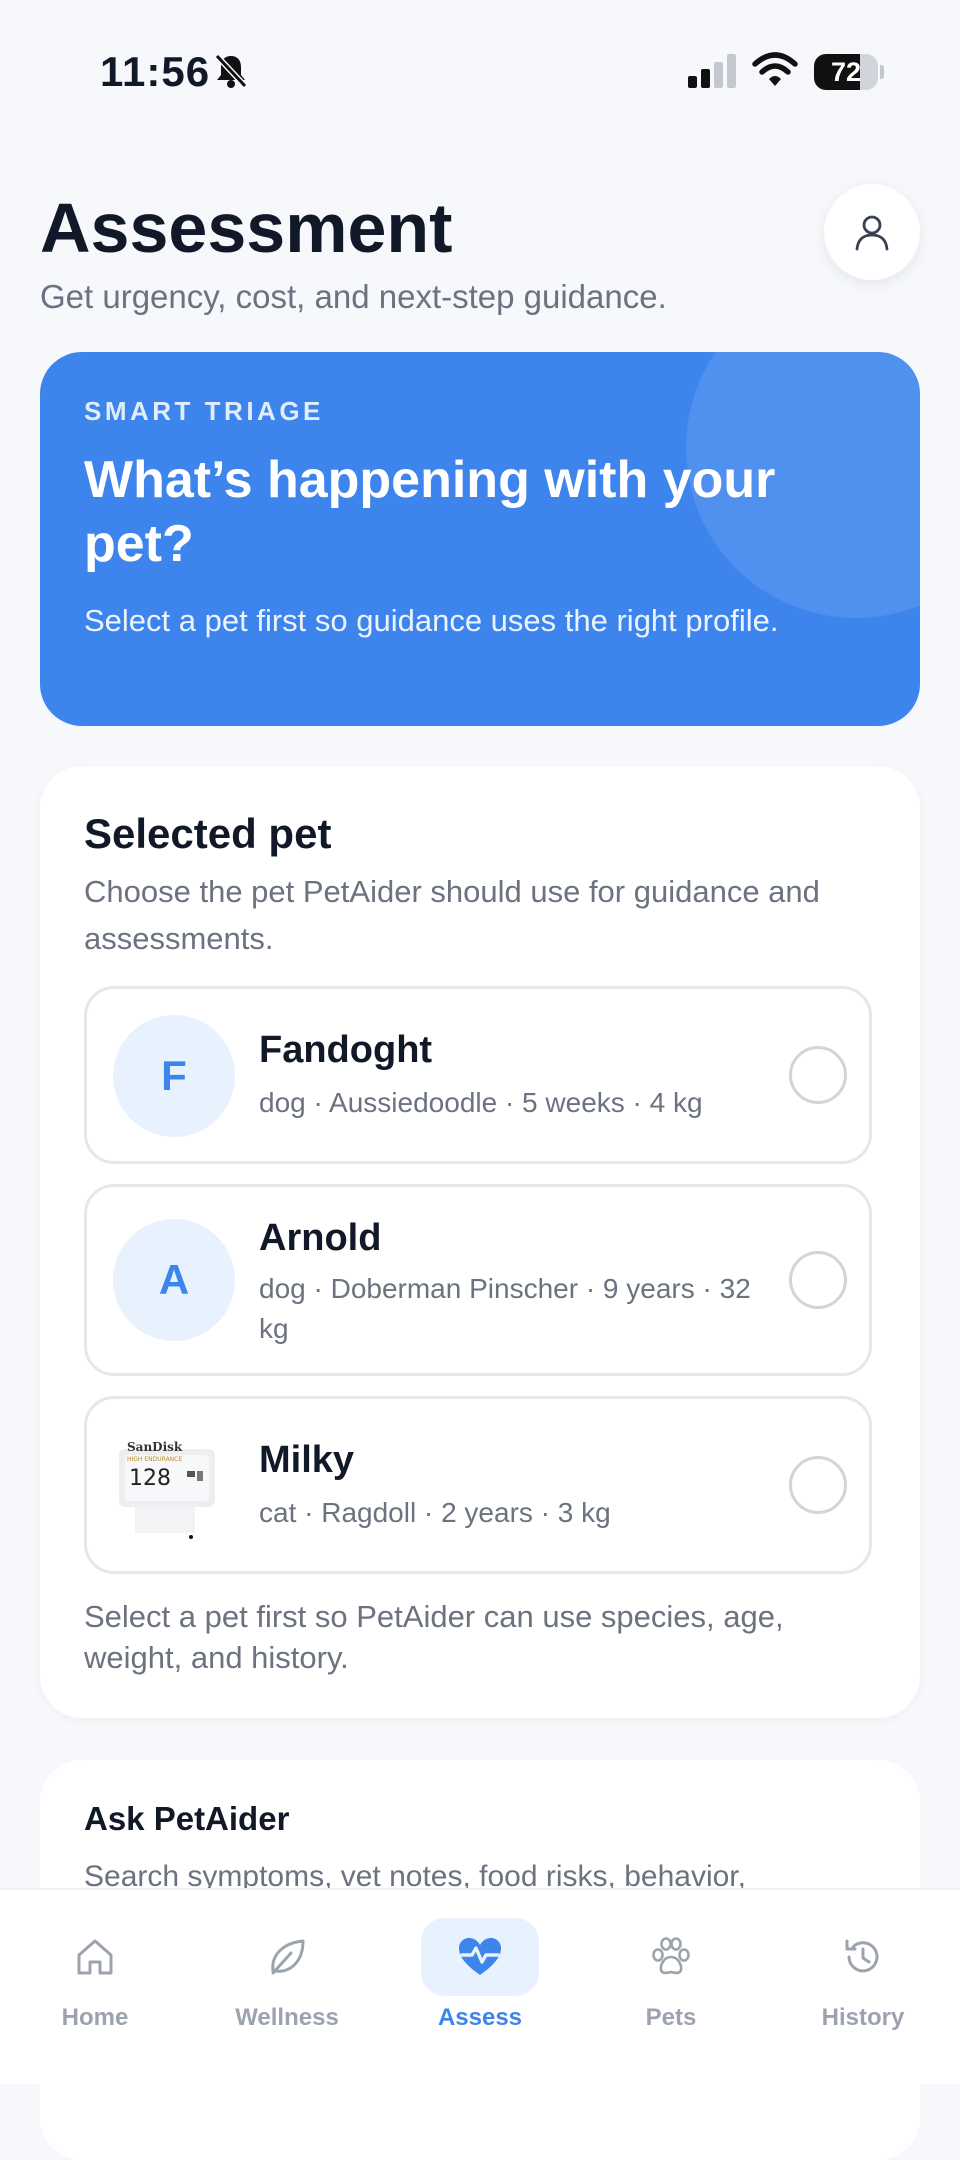 This screenshot has height=2160, width=960. I want to click on tab-label: History, so click(863, 2017).